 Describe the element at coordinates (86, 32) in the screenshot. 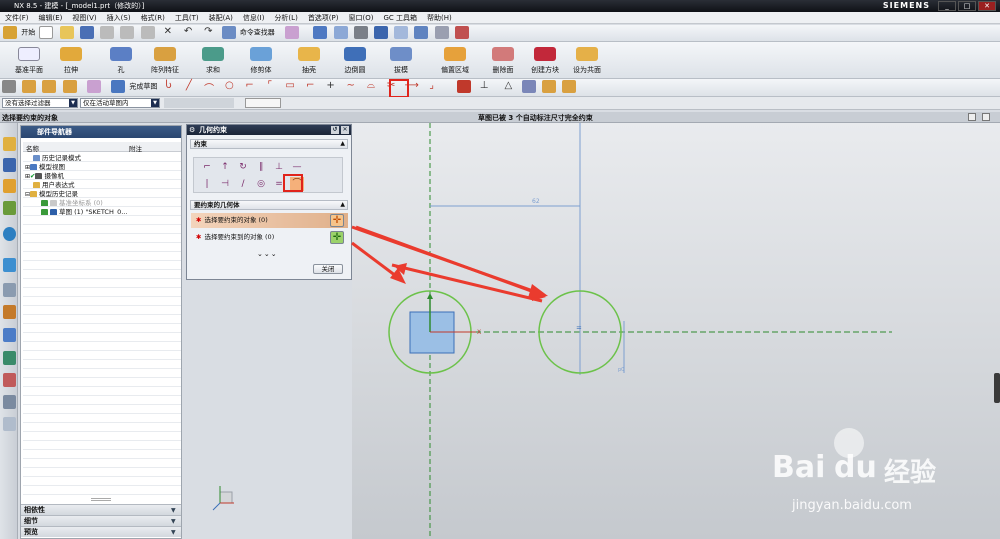

I see `save-icon` at that location.